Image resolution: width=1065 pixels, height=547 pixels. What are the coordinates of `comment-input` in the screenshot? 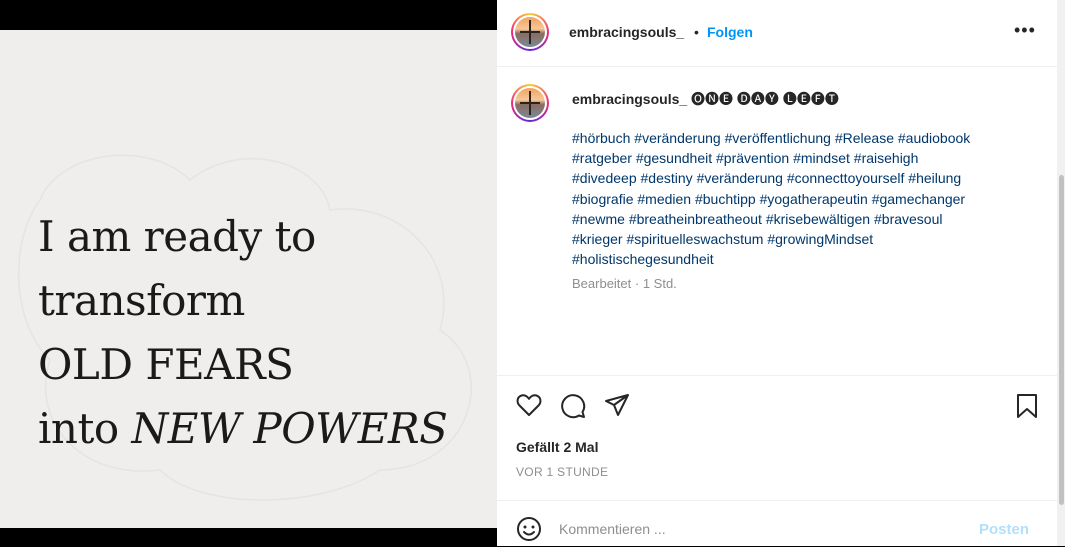 It's located at (749, 529).